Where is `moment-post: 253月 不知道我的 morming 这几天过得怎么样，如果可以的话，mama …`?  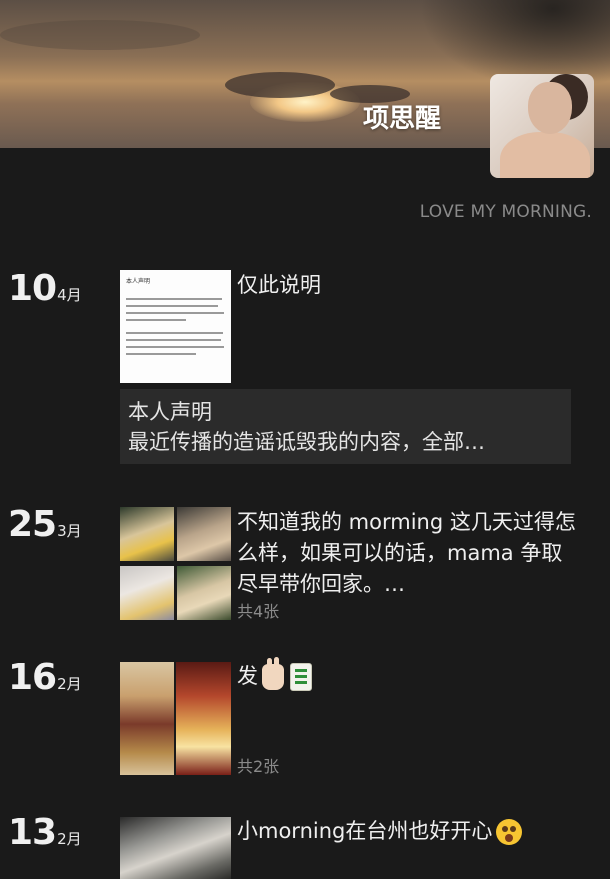
moment-post: 253月 不知道我的 morming 这几天过得怎么样，如果可以的话，mama … is located at coordinates (305, 564).